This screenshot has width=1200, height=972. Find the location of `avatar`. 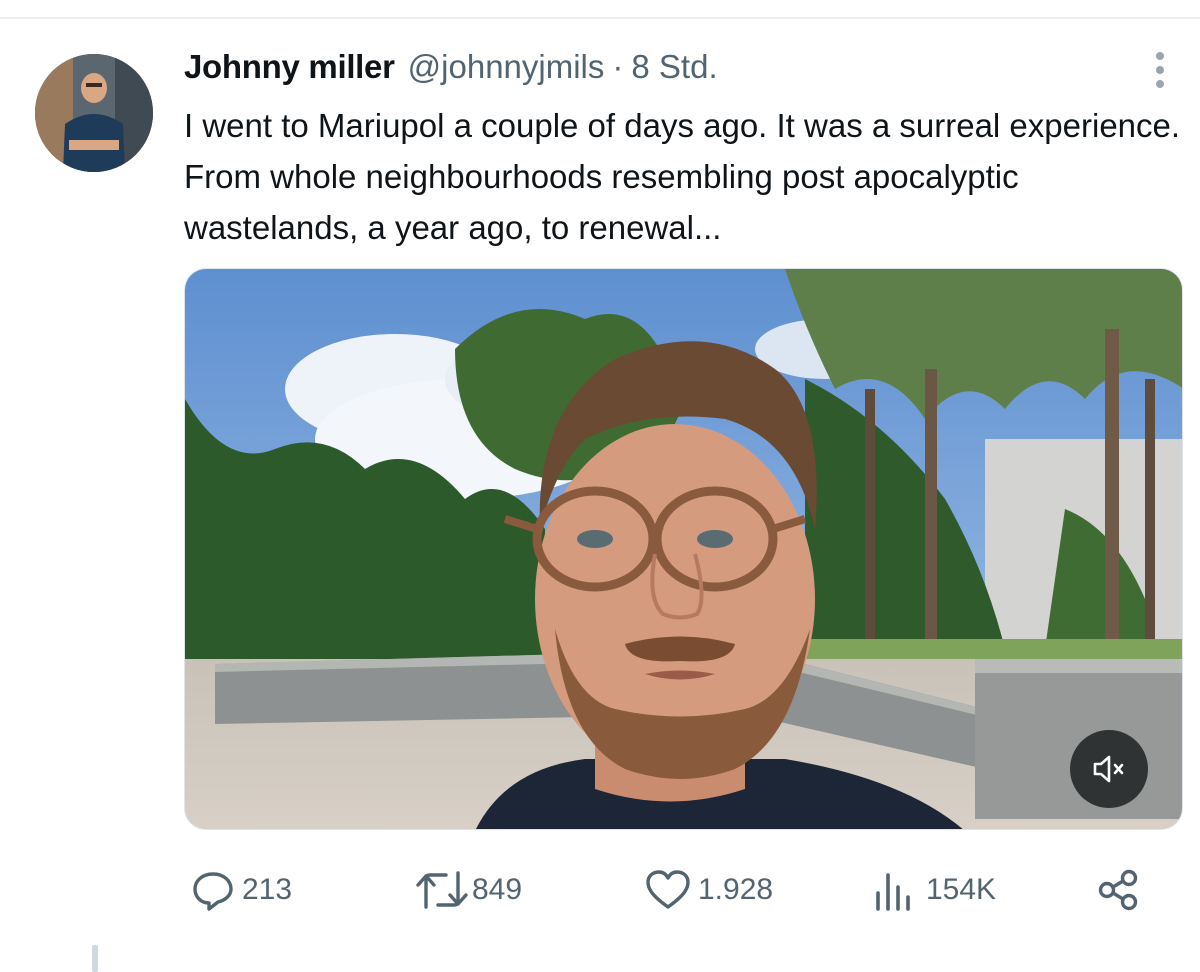

avatar is located at coordinates (94, 113).